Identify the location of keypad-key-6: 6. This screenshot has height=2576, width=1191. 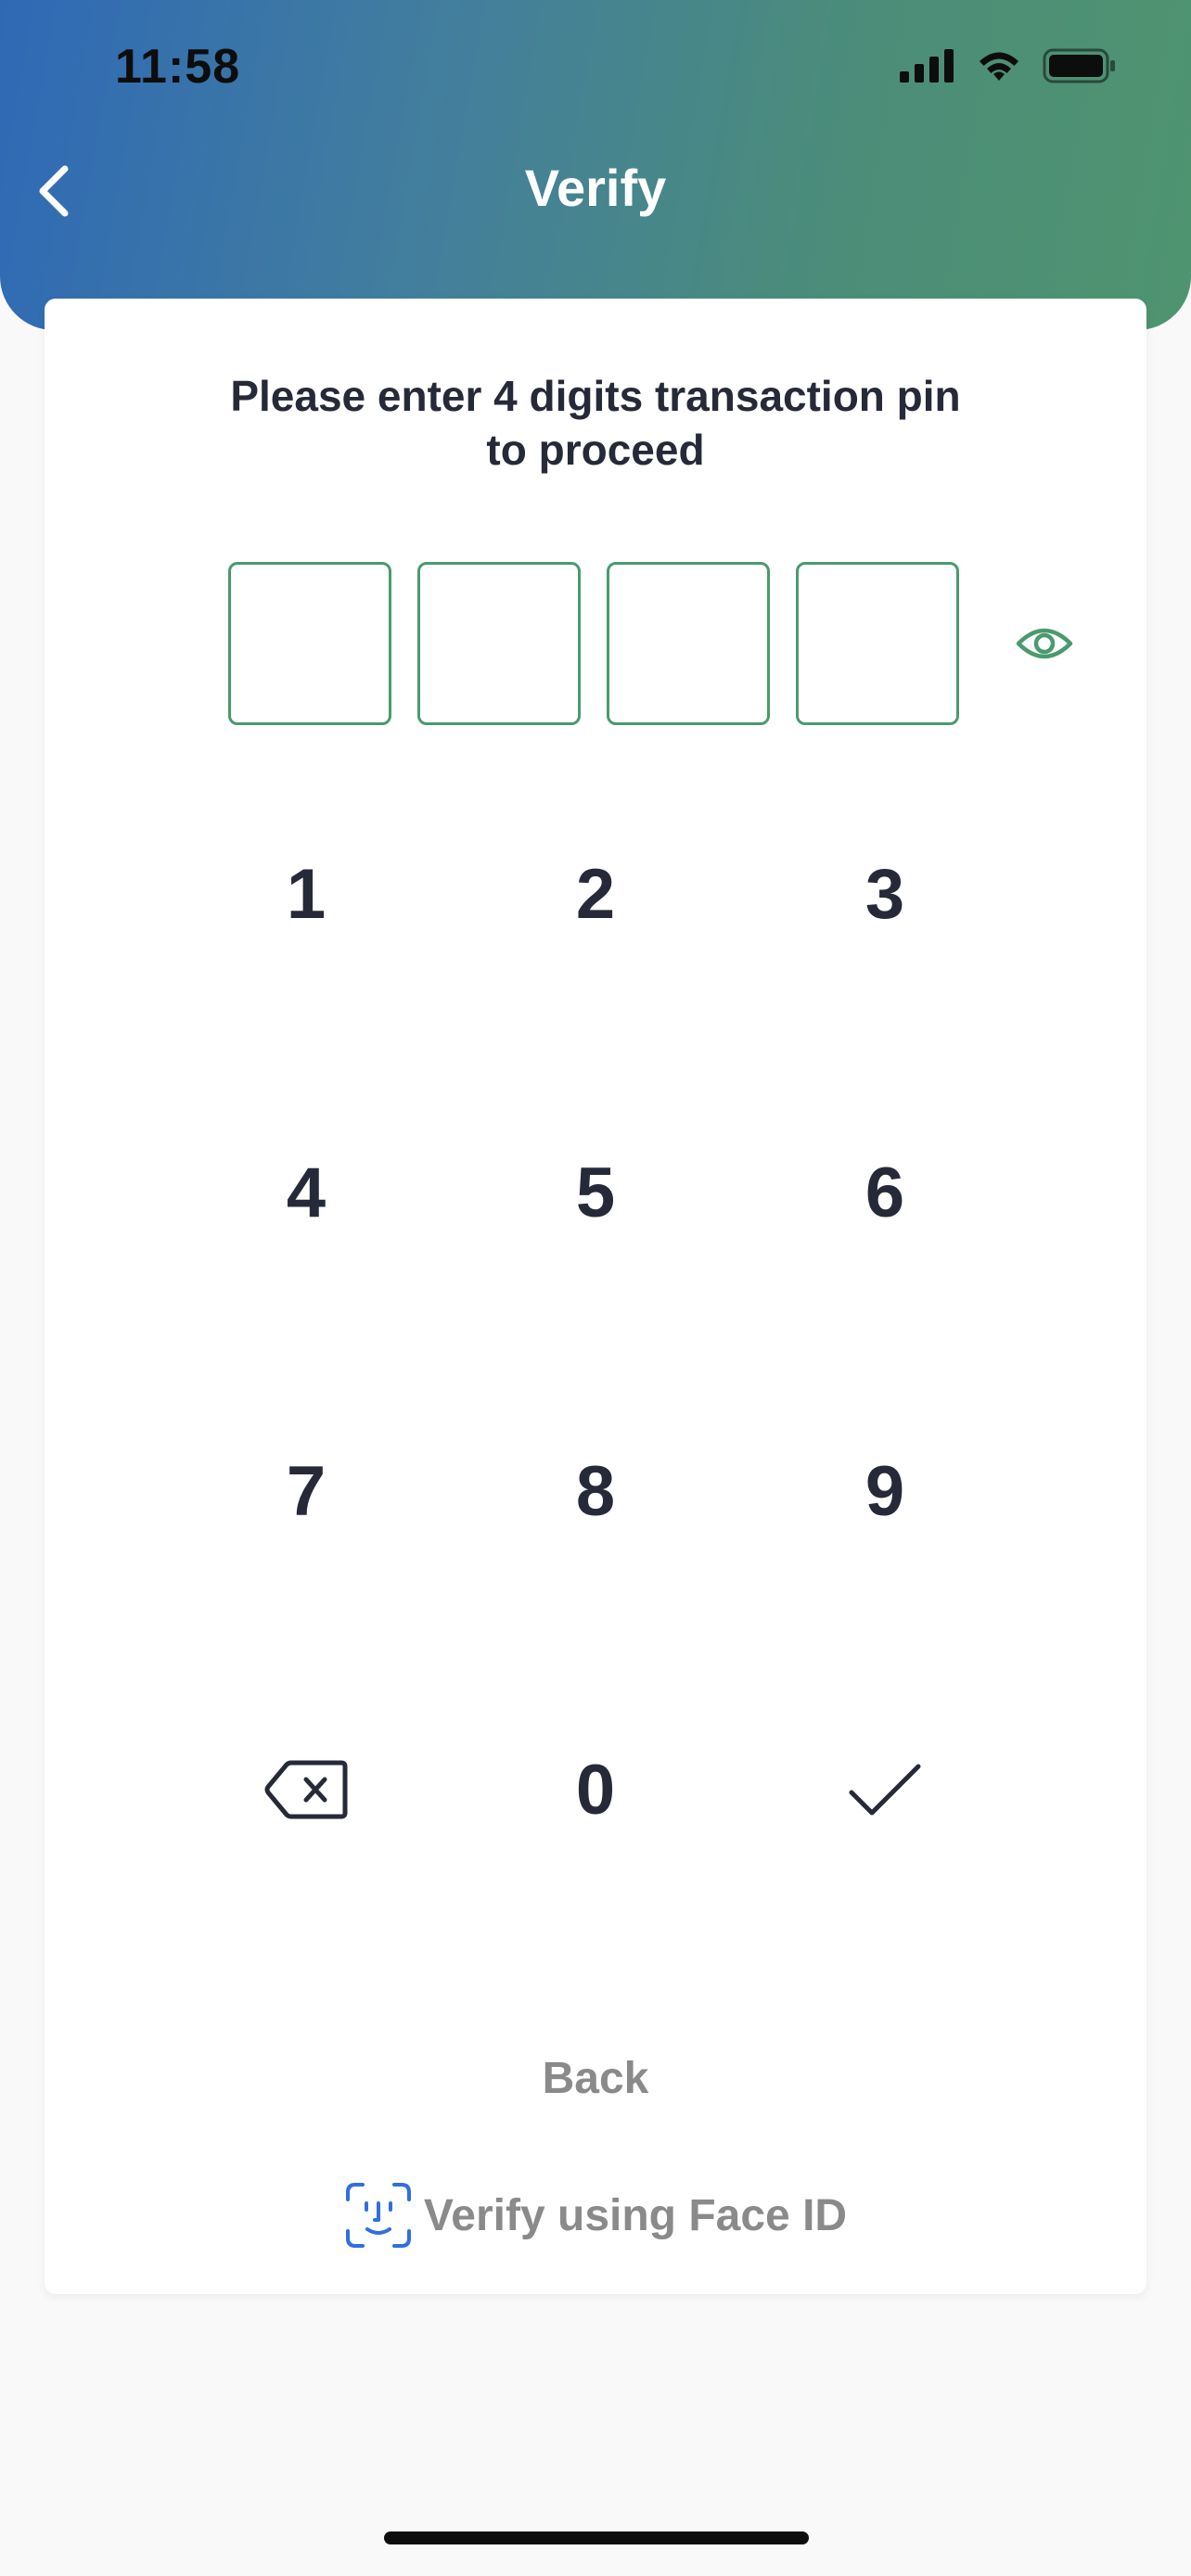
(885, 1192).